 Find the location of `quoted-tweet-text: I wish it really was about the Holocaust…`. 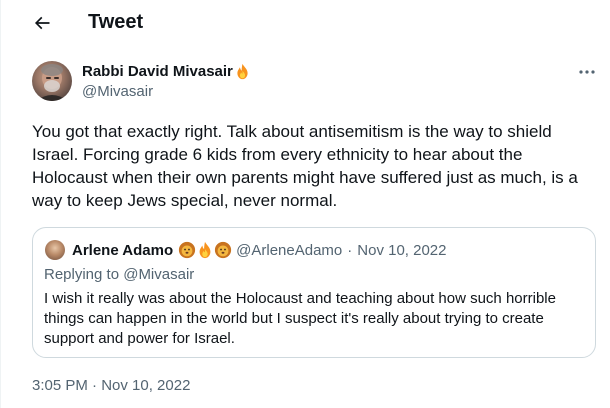

quoted-tweet-text: I wish it really was about the Holocaust… is located at coordinates (300, 318).